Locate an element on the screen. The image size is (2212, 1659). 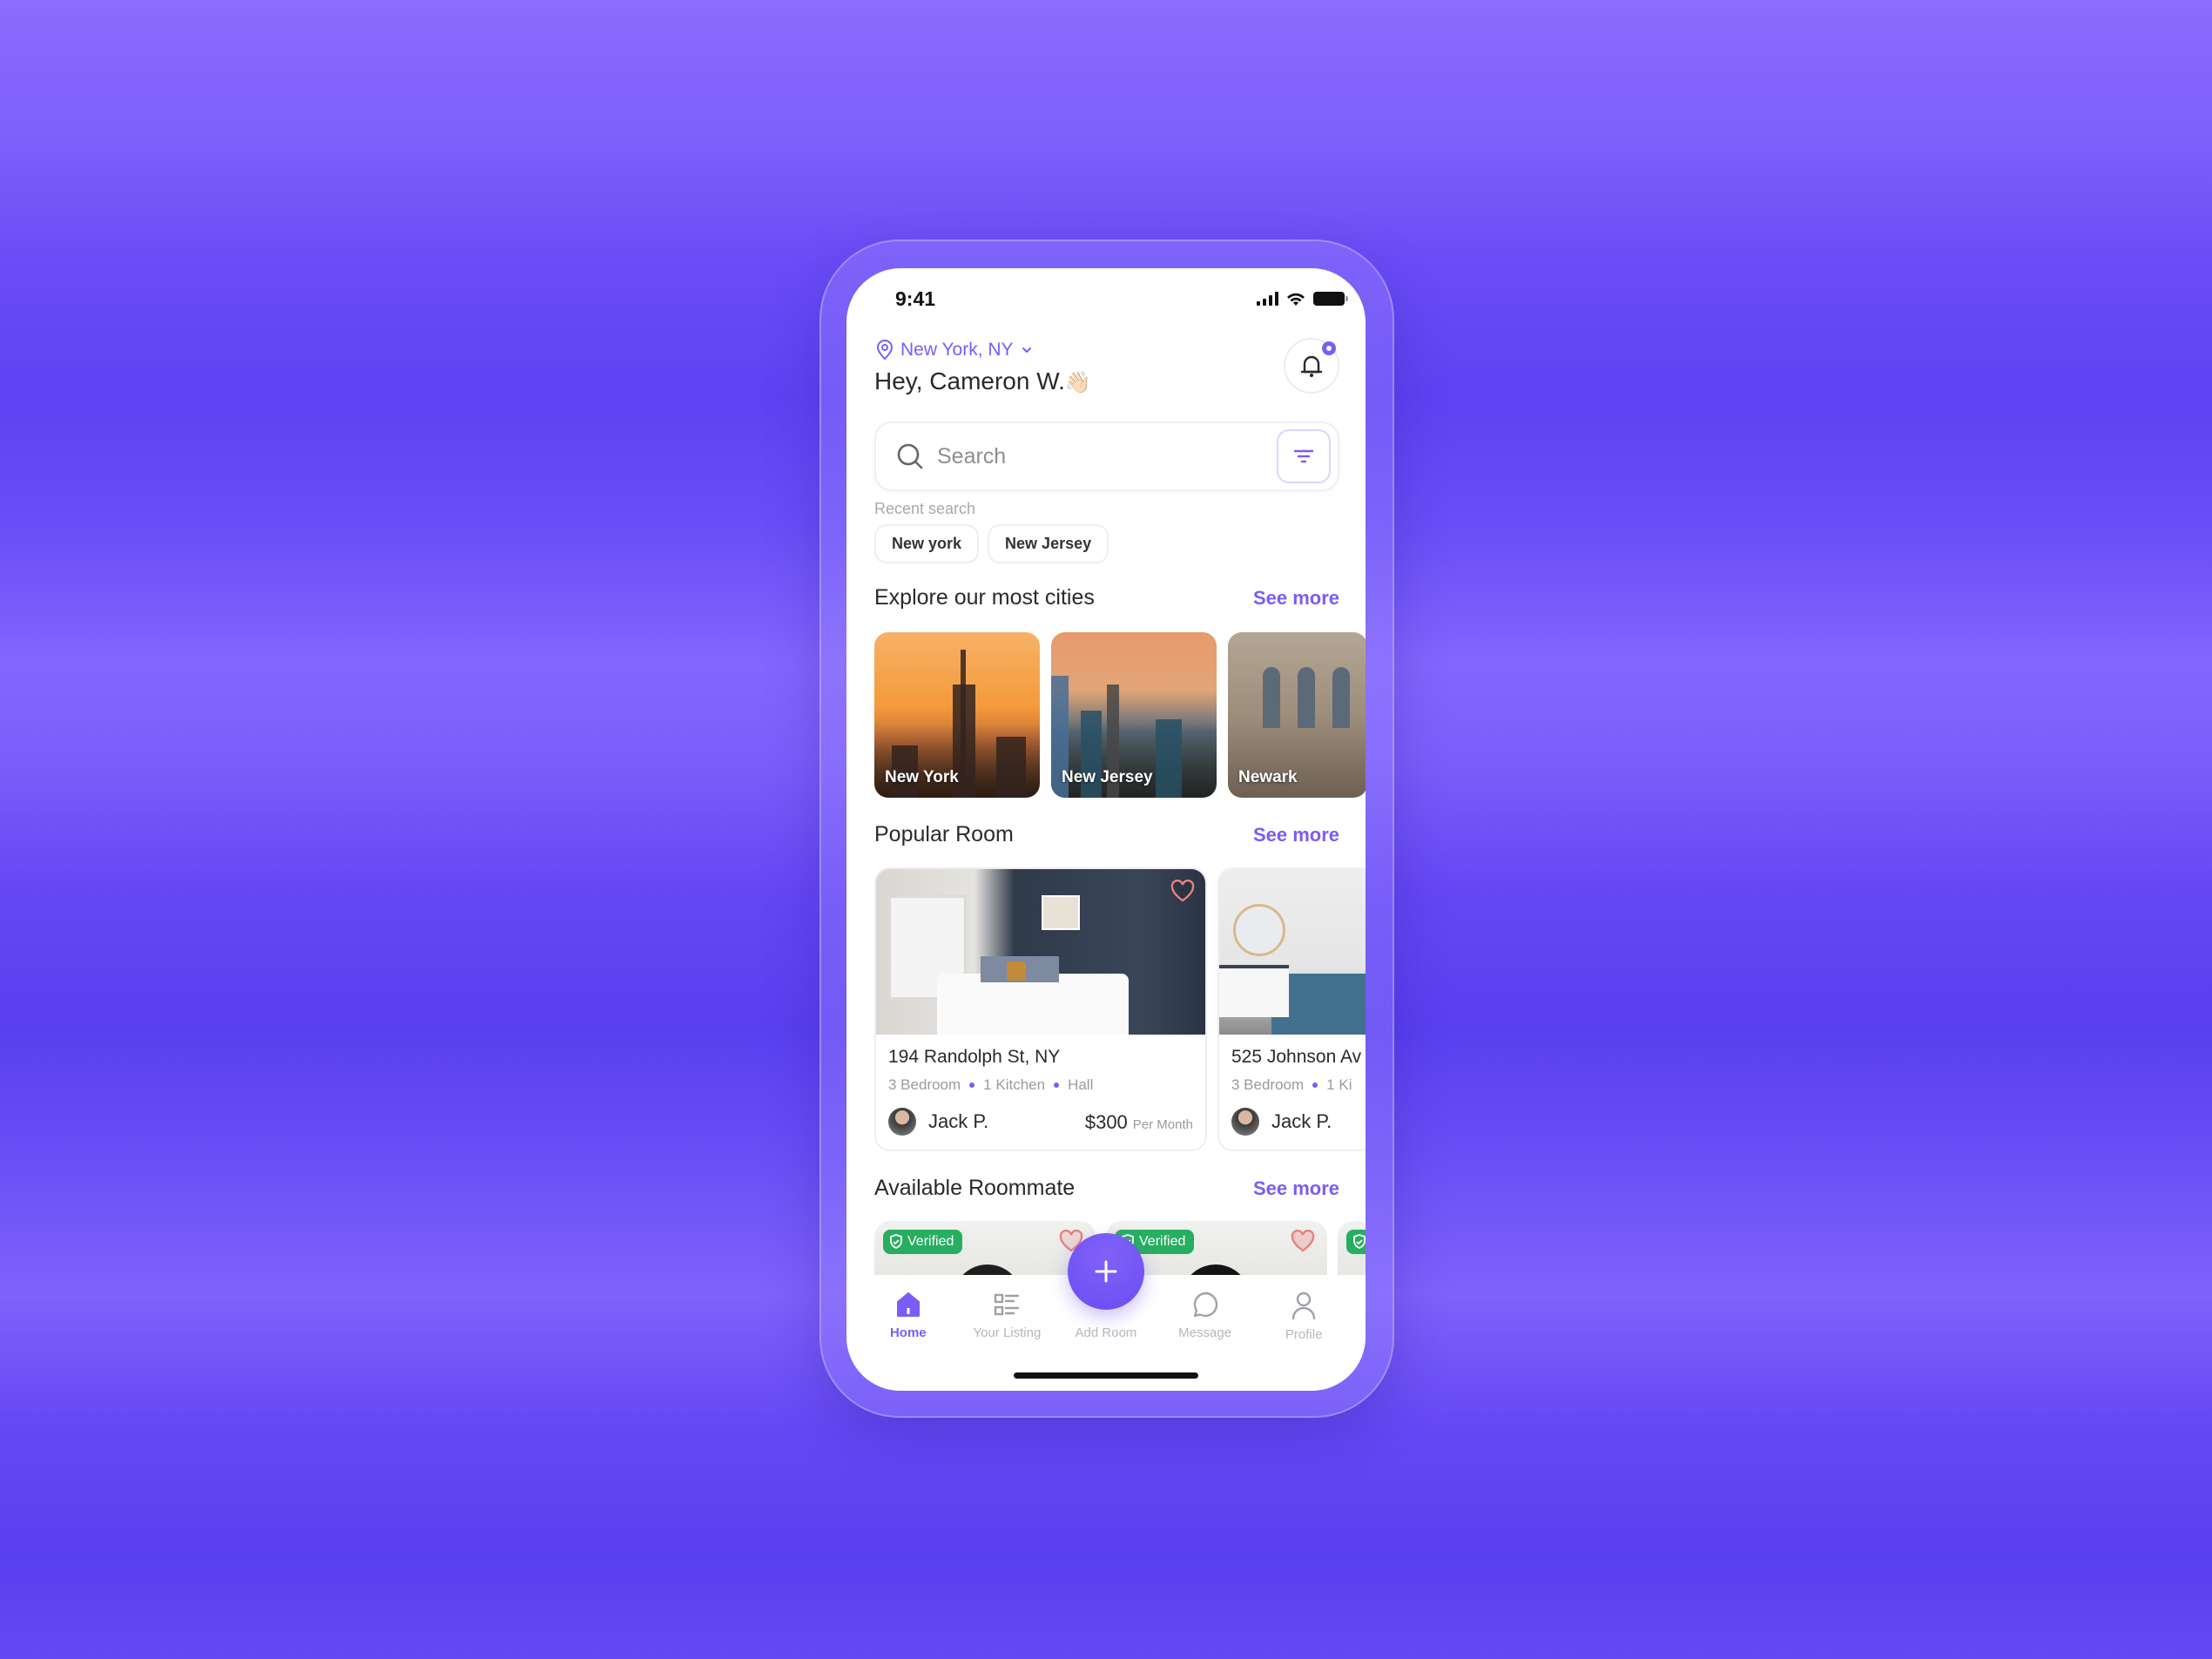
wave-emoji: 👋🏻 is located at coordinates (1077, 383).